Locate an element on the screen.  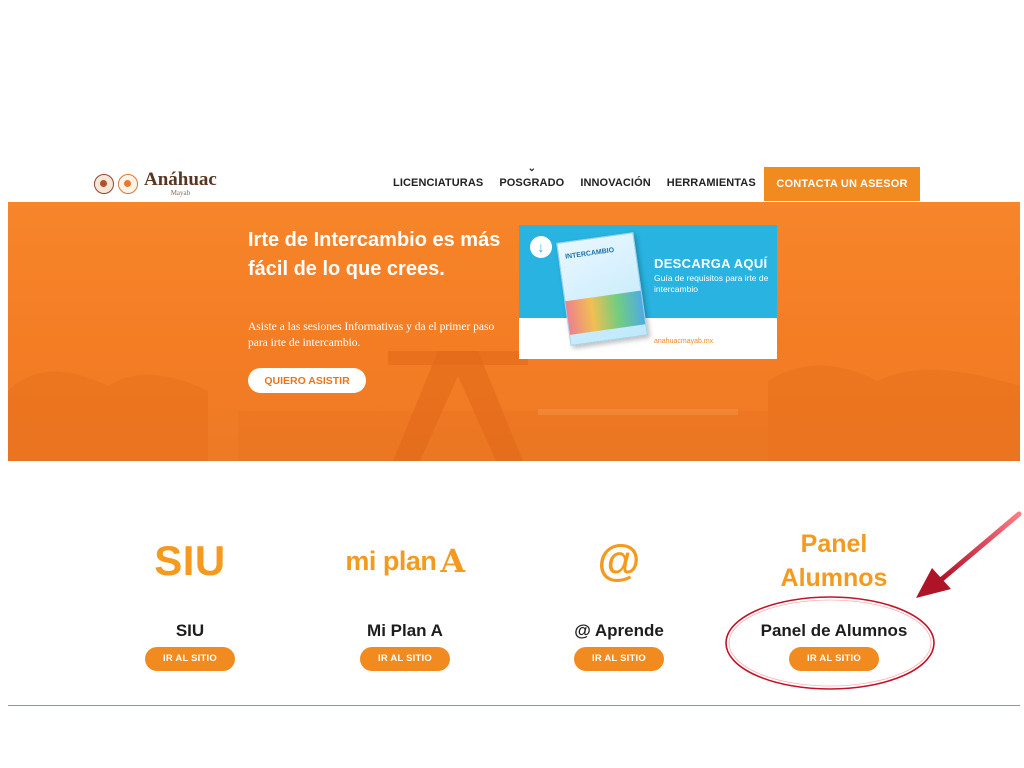
mi-plan-a-logo: mi plan A is located at coordinates (405, 561).